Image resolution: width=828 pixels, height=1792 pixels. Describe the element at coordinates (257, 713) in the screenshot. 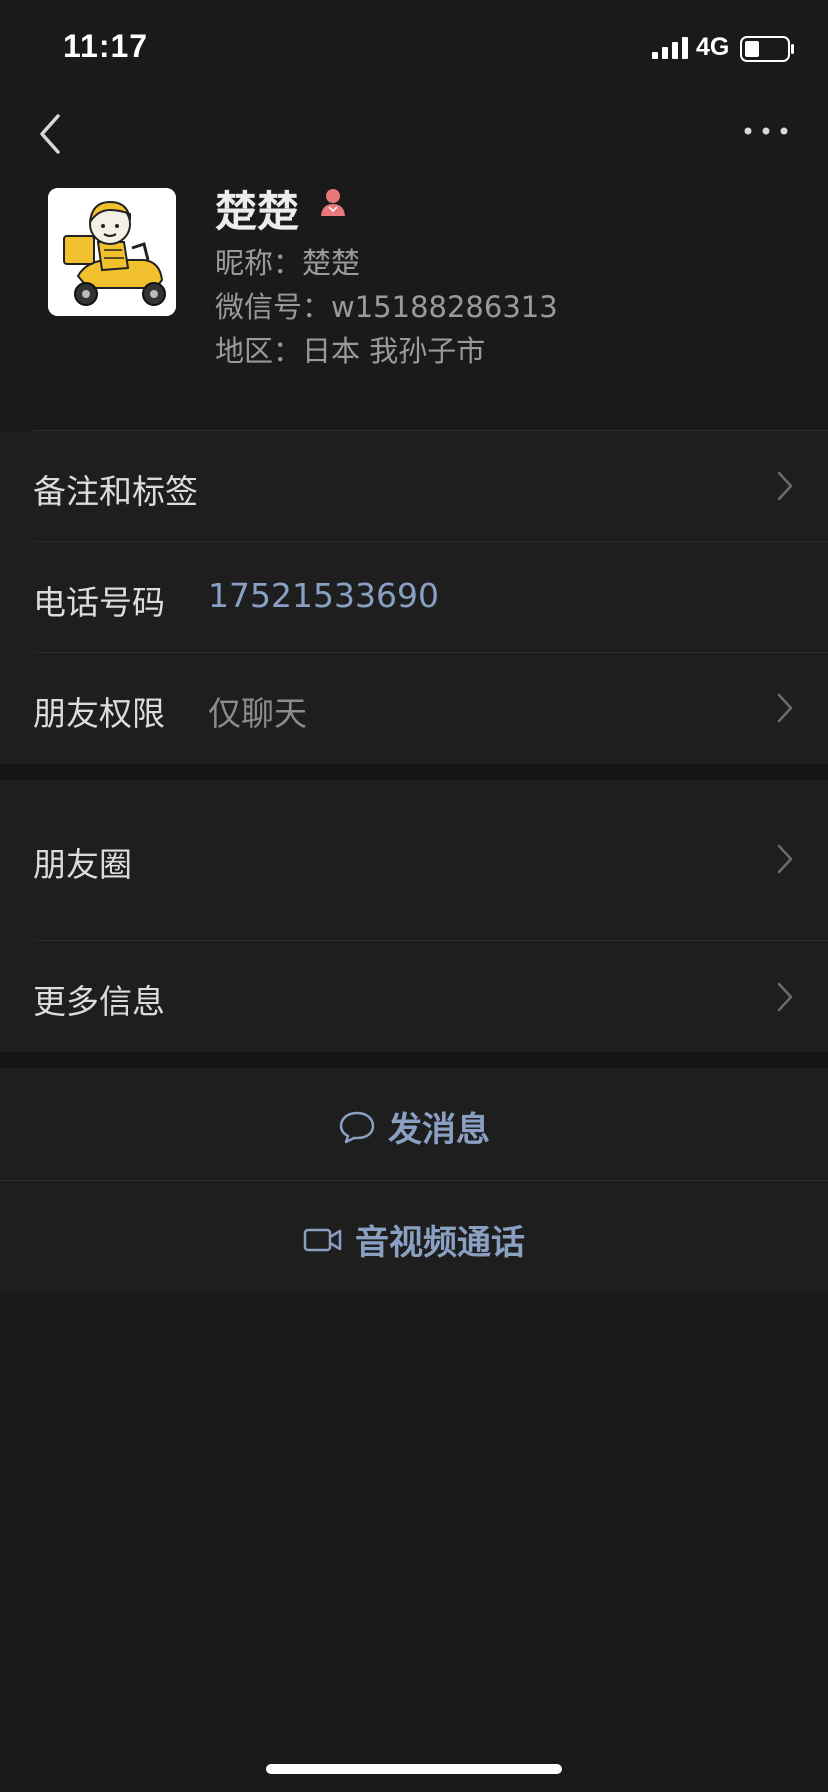

I see `permission-value: 仅聊天` at that location.